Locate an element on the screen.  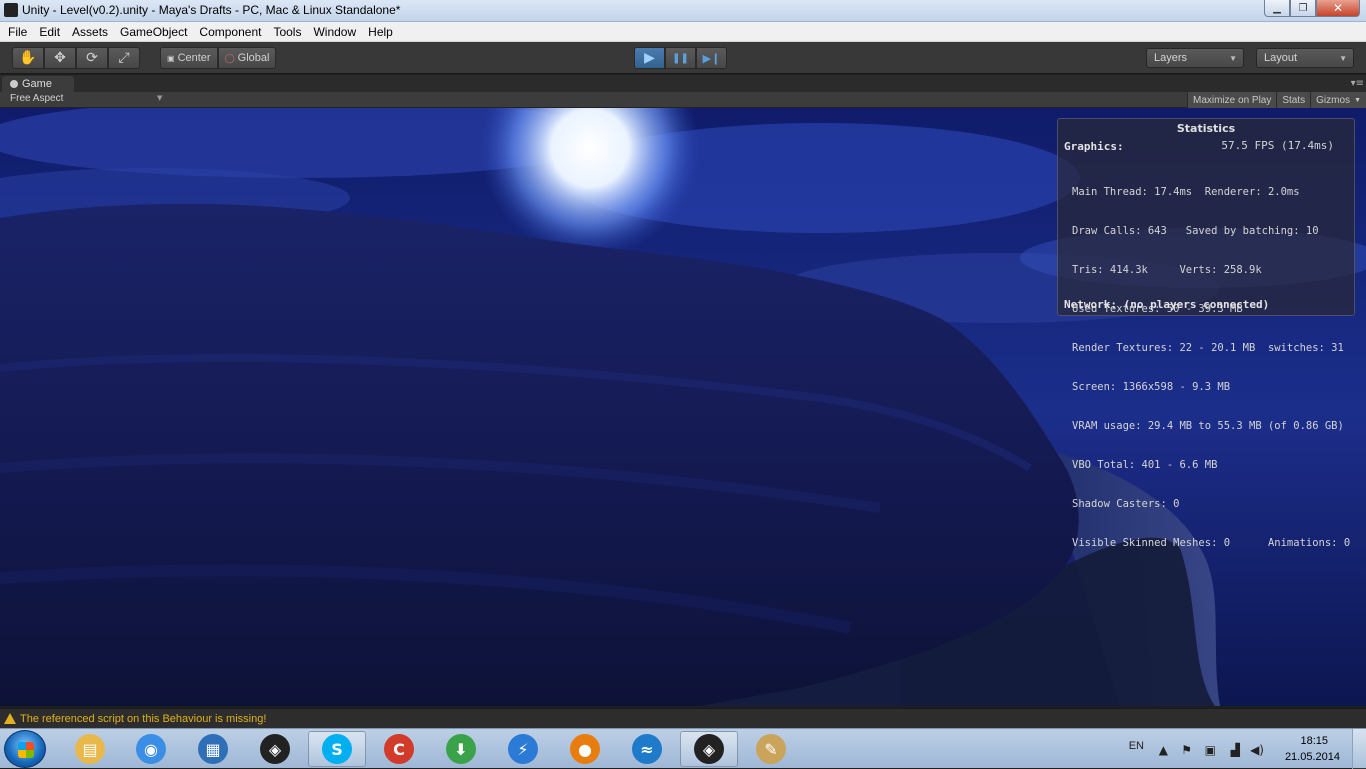
stats-toggle: Stats is located at coordinates (1293, 100).